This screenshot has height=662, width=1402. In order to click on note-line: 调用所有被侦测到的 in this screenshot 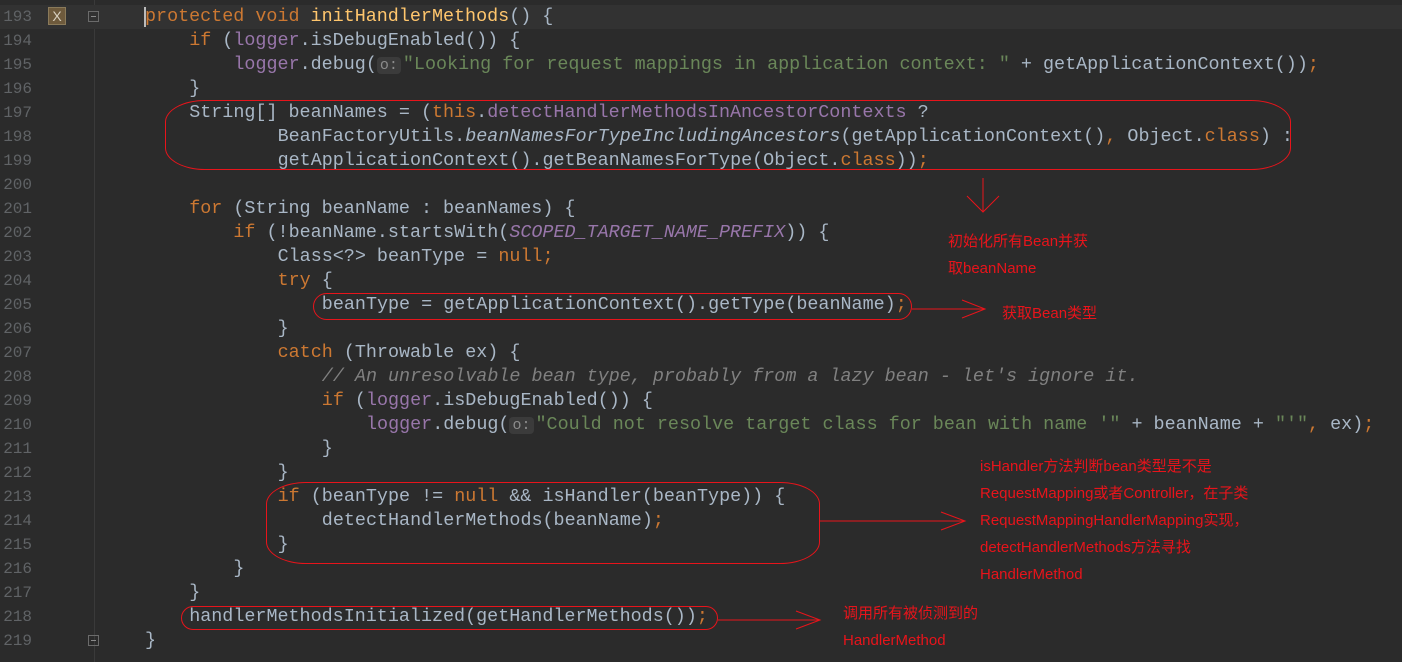, I will do `click(911, 613)`.